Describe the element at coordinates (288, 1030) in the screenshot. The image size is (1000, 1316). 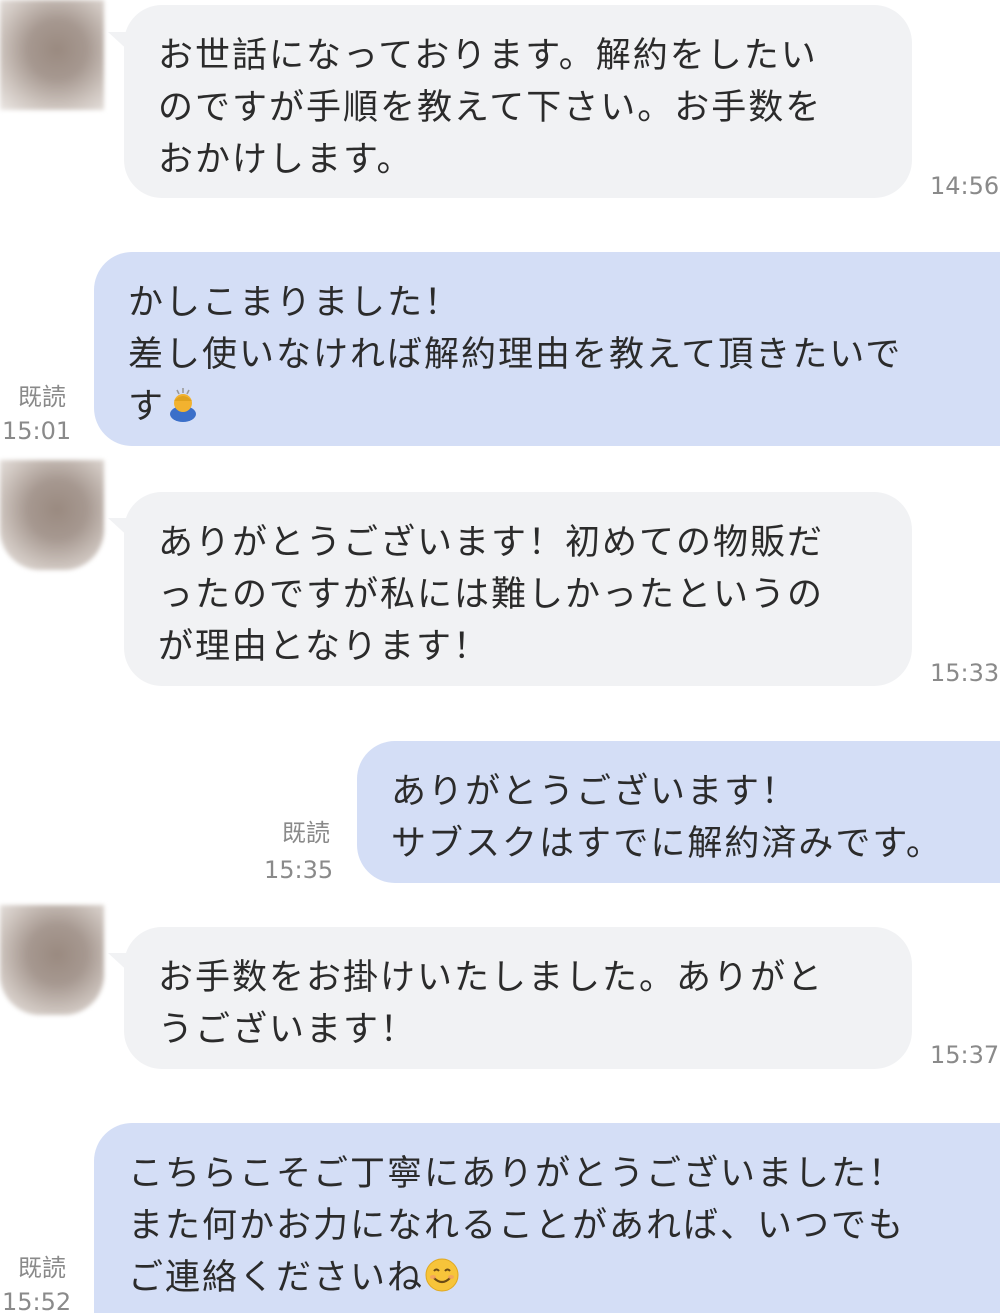
I see `message-line: うございます！` at that location.